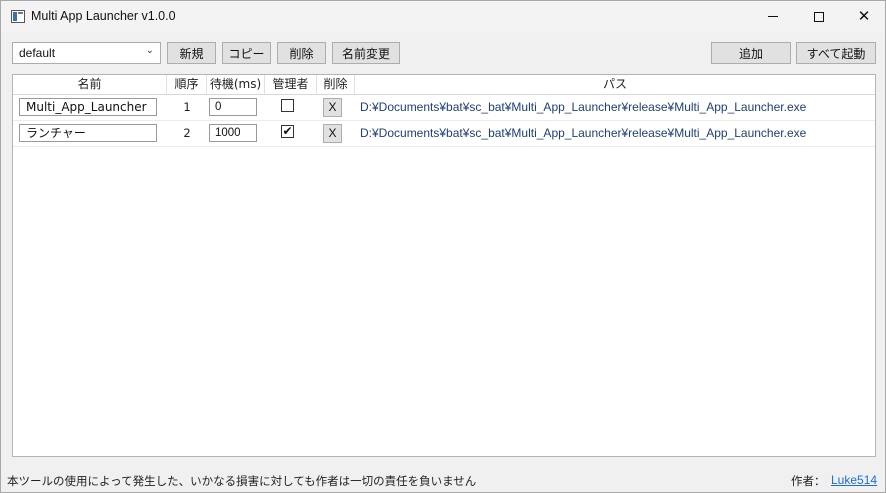  What do you see at coordinates (854, 480) in the screenshot?
I see `author-link: Luke514` at bounding box center [854, 480].